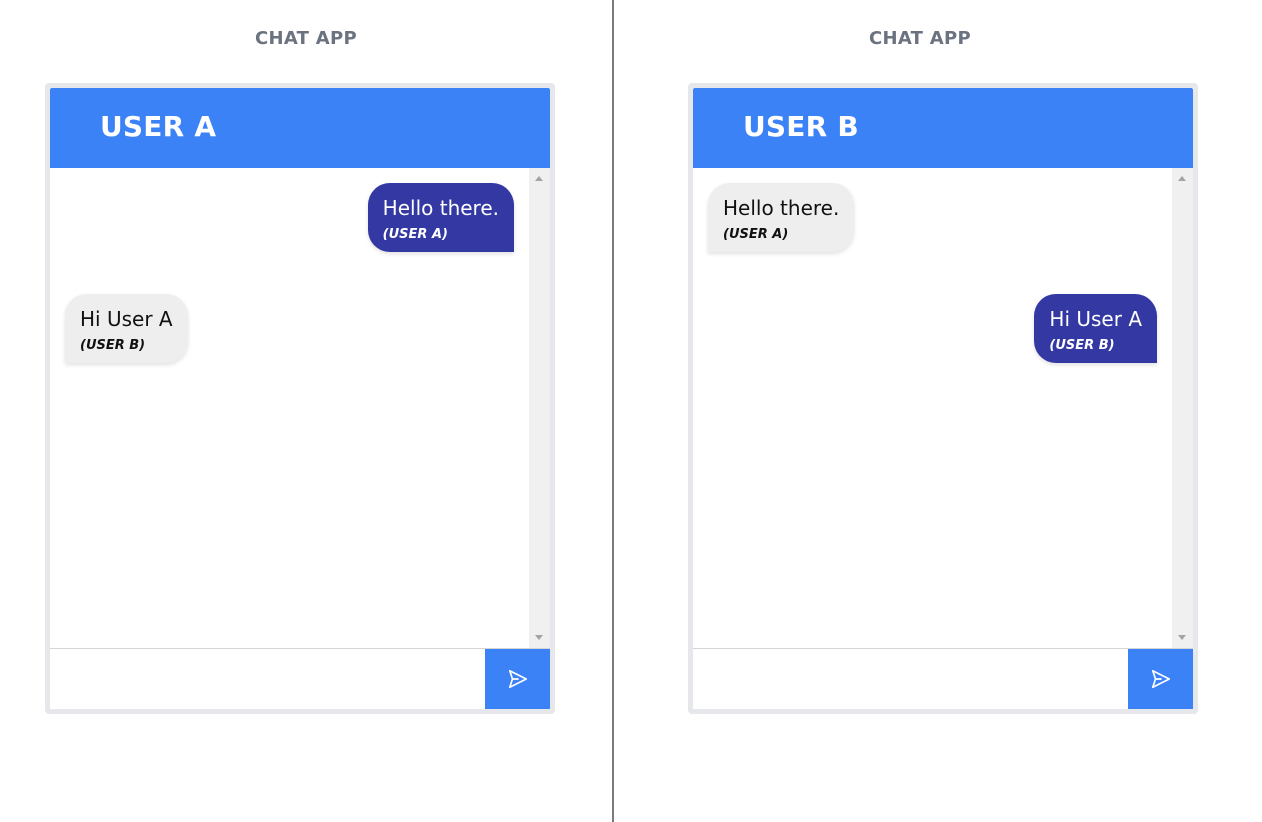 Image resolution: width=1262 pixels, height=822 pixels. What do you see at coordinates (158, 126) in the screenshot?
I see `chat-header-title: USER A` at bounding box center [158, 126].